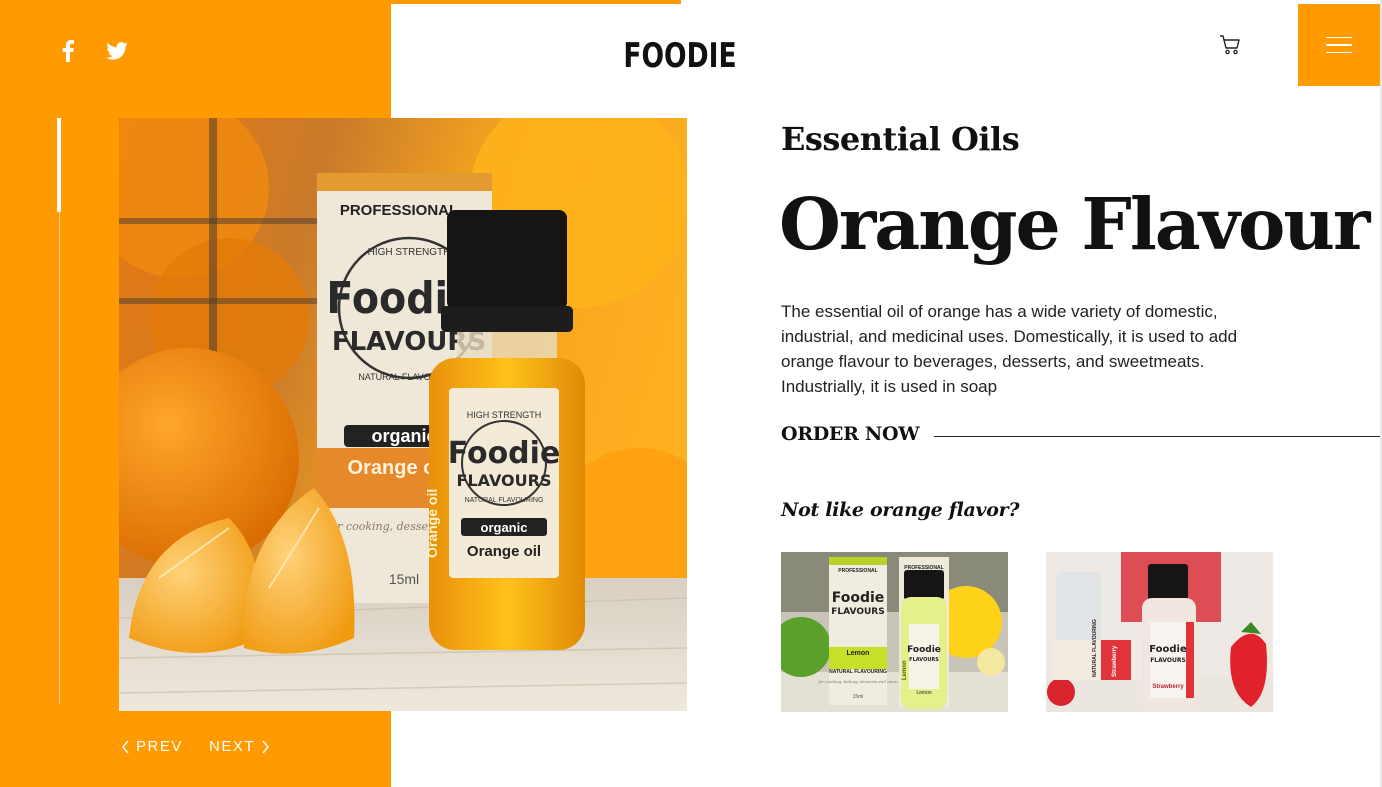  What do you see at coordinates (504, 480) in the screenshot?
I see `hero-bottle-text: FLAVOURS` at bounding box center [504, 480].